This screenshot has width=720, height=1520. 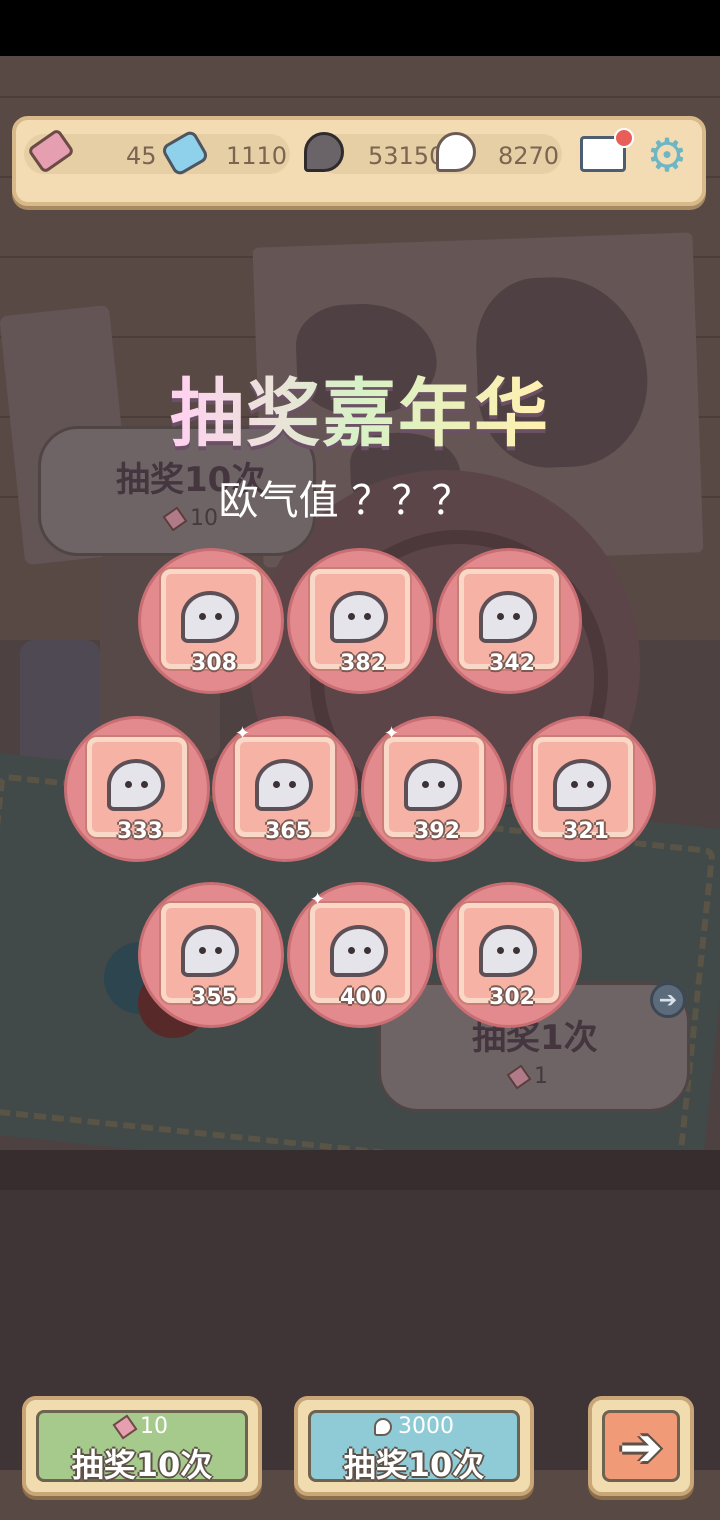 What do you see at coordinates (288, 831) in the screenshot?
I see `prize-value: 365` at bounding box center [288, 831].